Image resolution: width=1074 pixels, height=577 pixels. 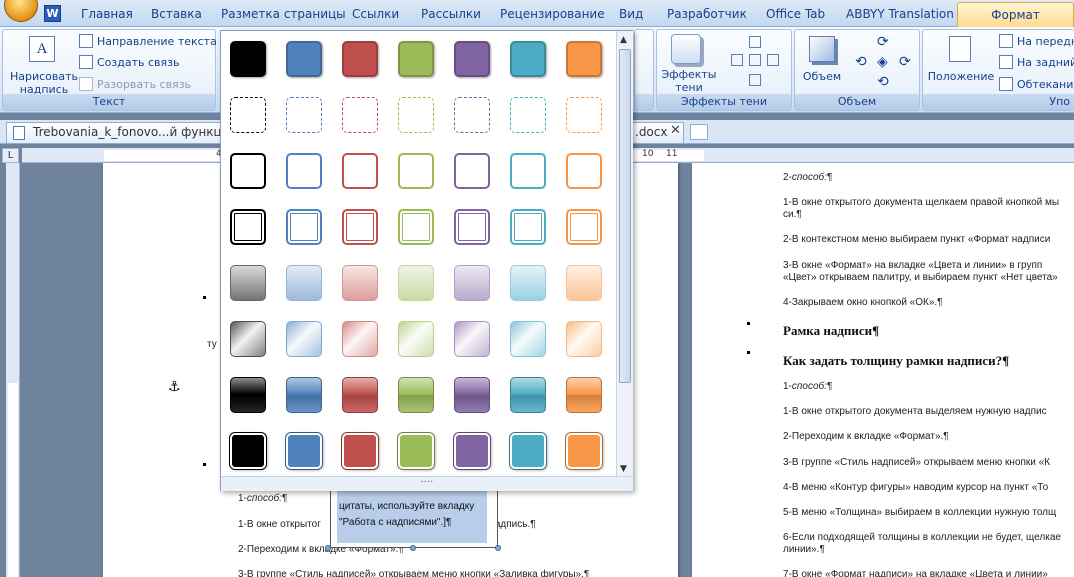 I want to click on tilt-right-icon: ⟳, so click(x=905, y=62).